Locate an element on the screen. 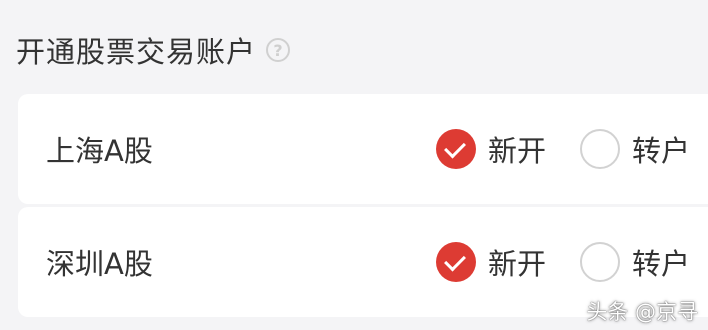  transfer-account-option: 转户 is located at coordinates (635, 149).